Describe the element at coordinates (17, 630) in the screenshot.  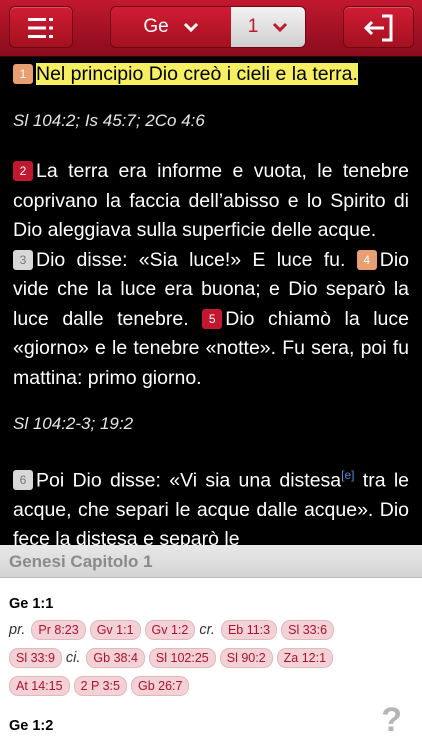
I see `ref-type-label: pr.` at that location.